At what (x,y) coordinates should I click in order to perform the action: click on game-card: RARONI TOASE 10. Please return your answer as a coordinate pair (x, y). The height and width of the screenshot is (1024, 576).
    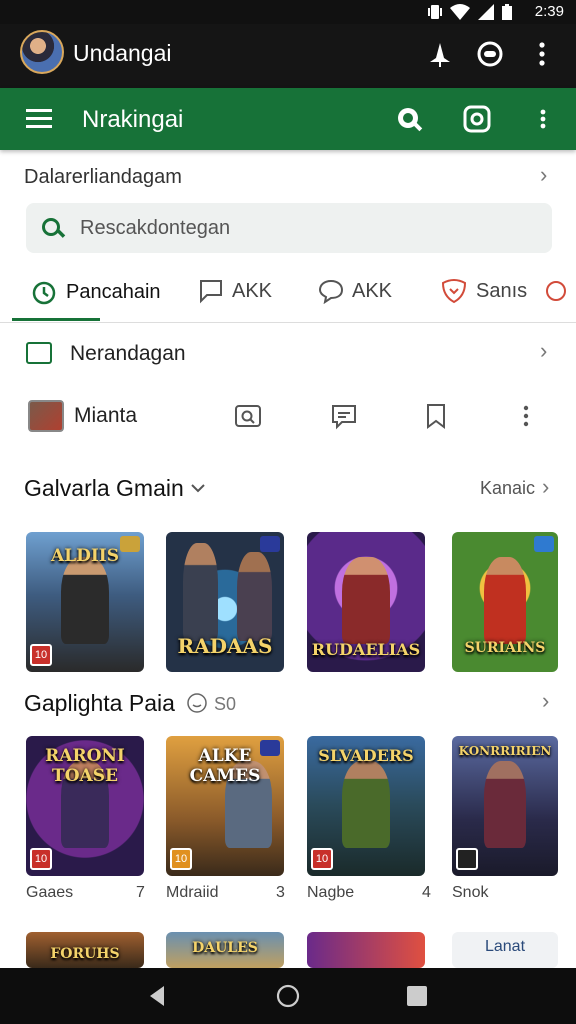
    Looking at the image, I should click on (85, 806).